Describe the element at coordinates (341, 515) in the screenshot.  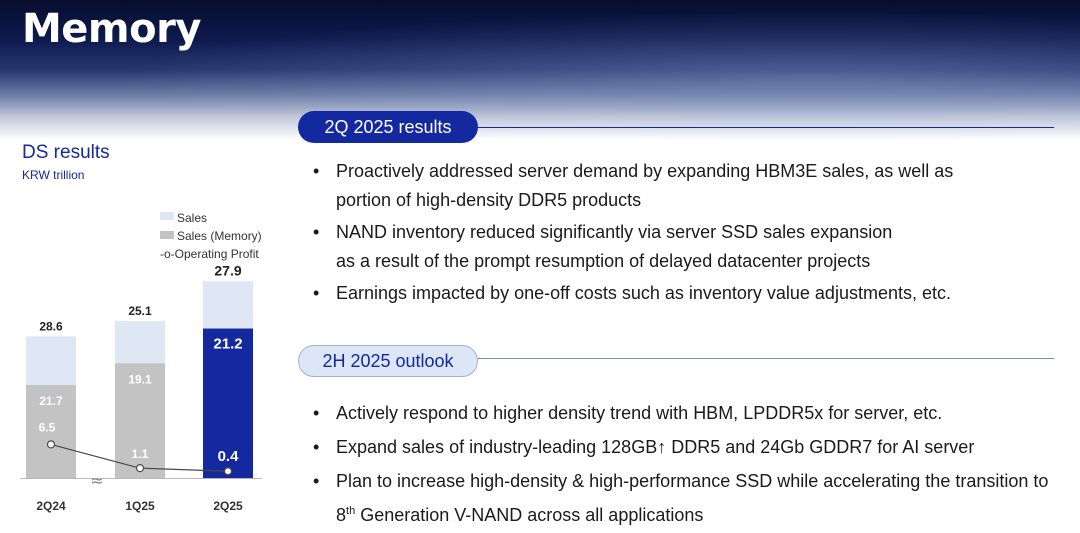
I see `generation-number: 8` at that location.